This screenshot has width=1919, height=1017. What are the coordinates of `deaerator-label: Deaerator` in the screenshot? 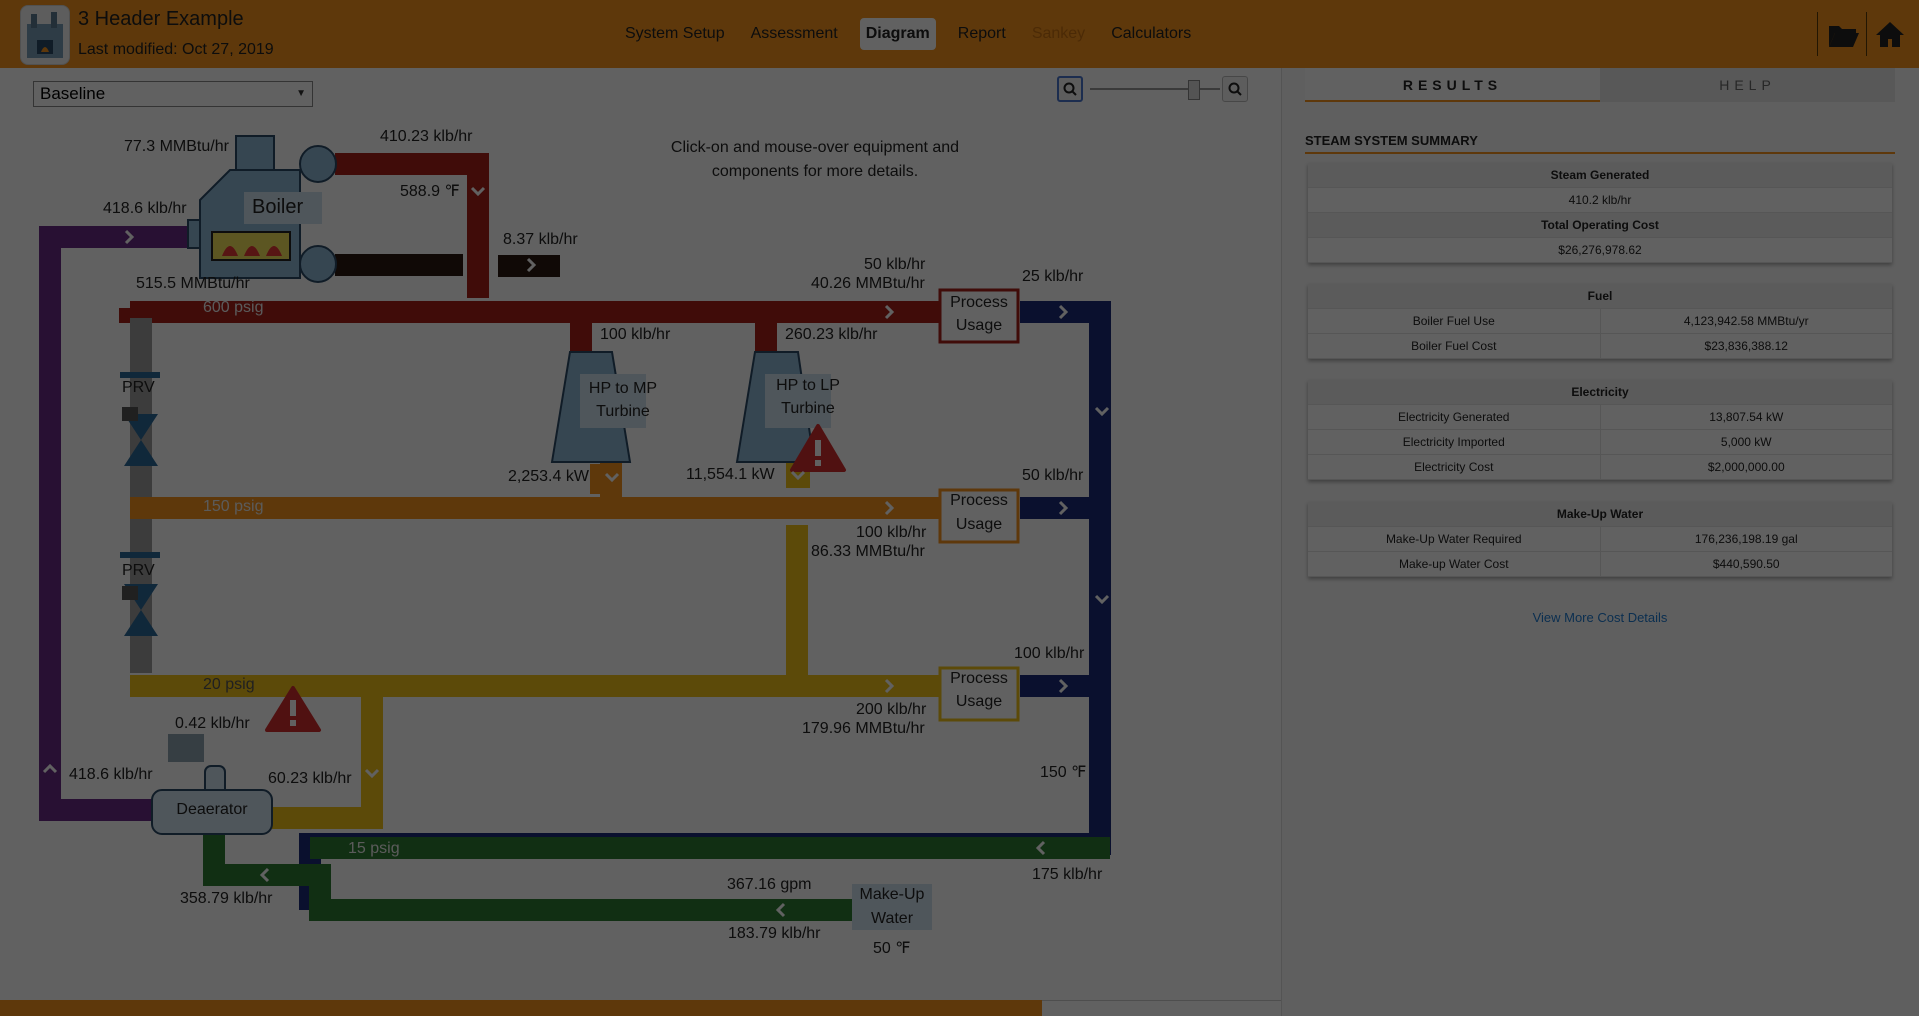 It's located at (212, 809).